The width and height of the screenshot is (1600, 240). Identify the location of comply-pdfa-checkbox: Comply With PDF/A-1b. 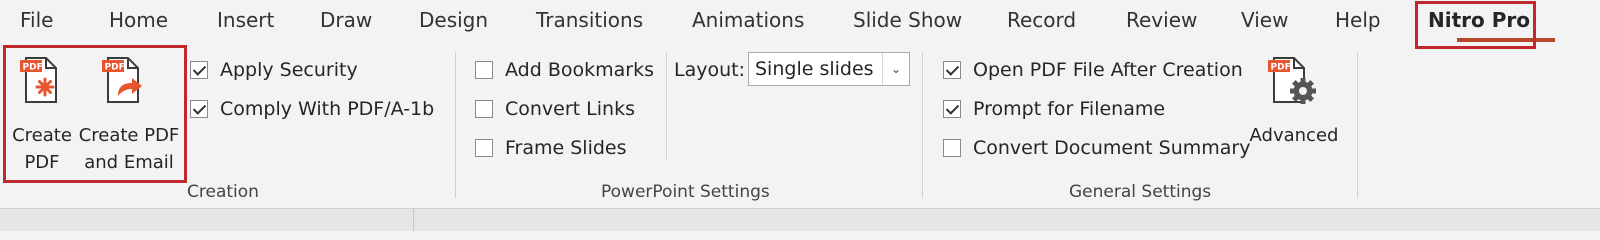
(312, 109).